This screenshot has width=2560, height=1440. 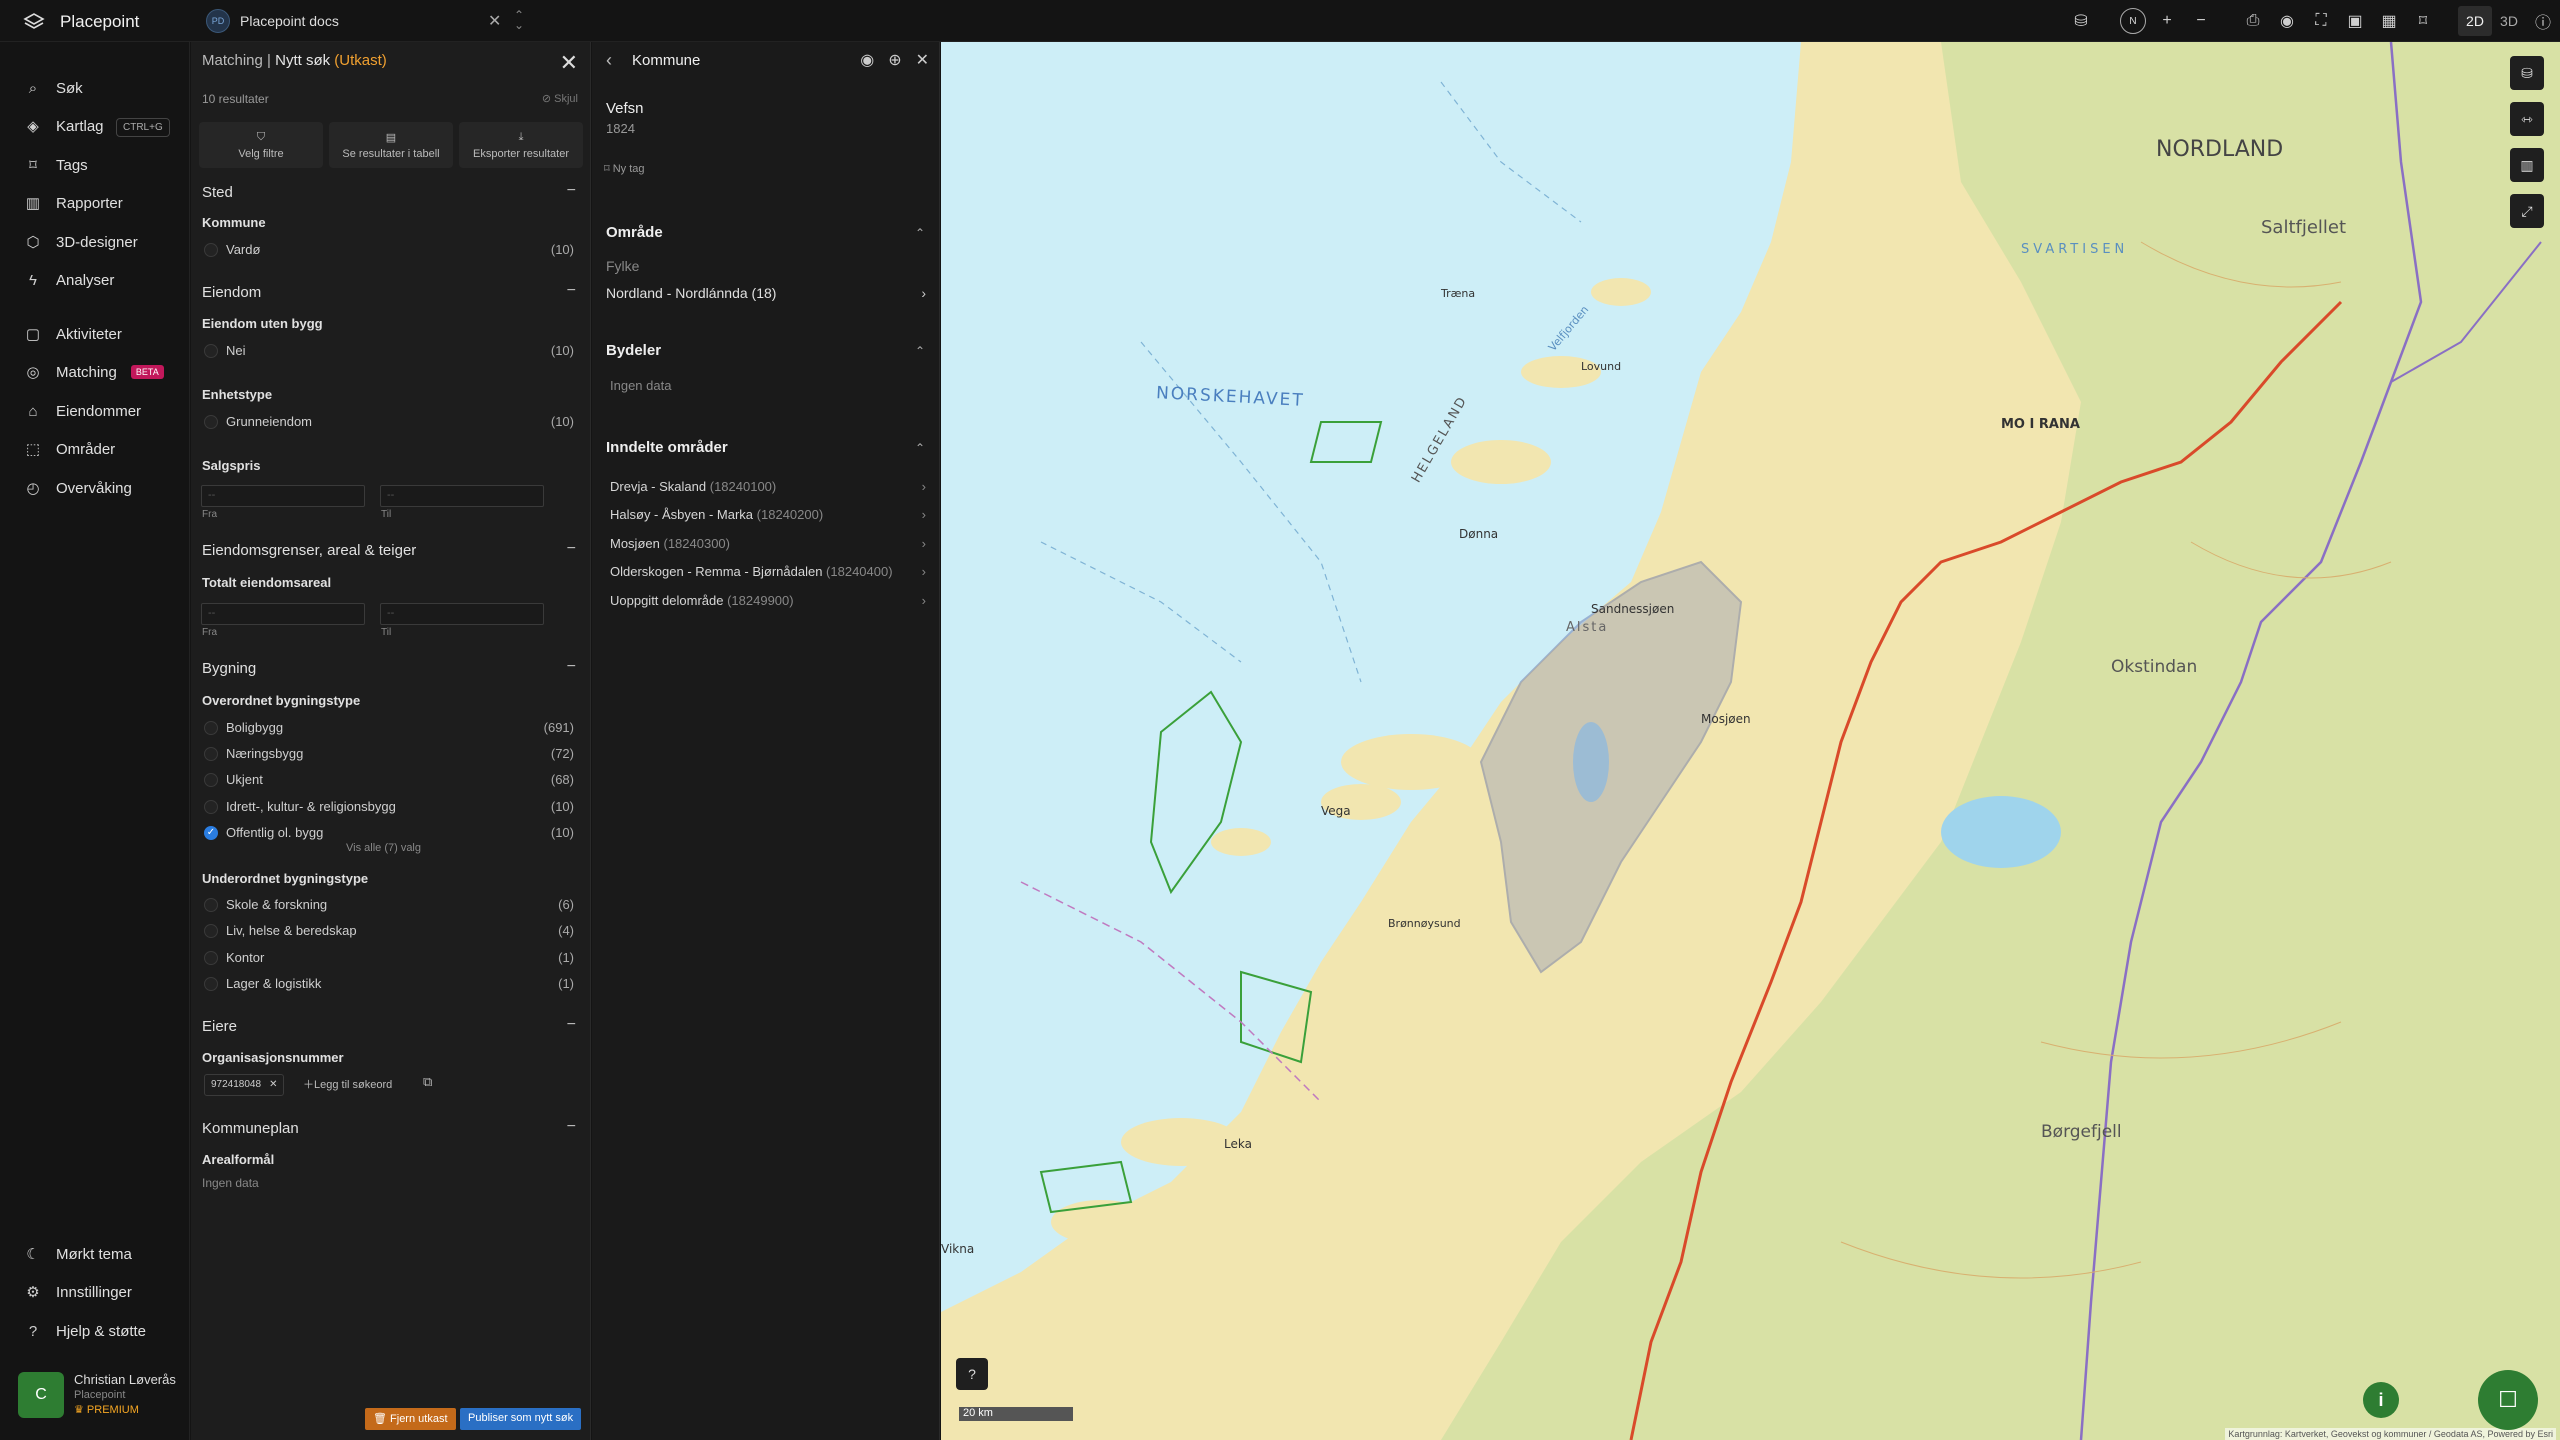 I want to click on area-row: Halsøy - Åsbyen - Marka (18240200) ›, so click(x=768, y=514).